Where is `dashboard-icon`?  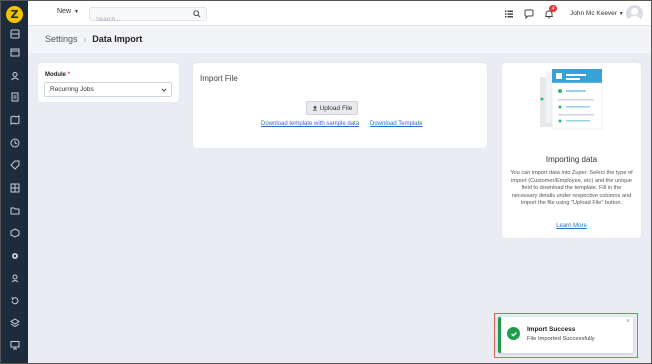 dashboard-icon is located at coordinates (14, 33).